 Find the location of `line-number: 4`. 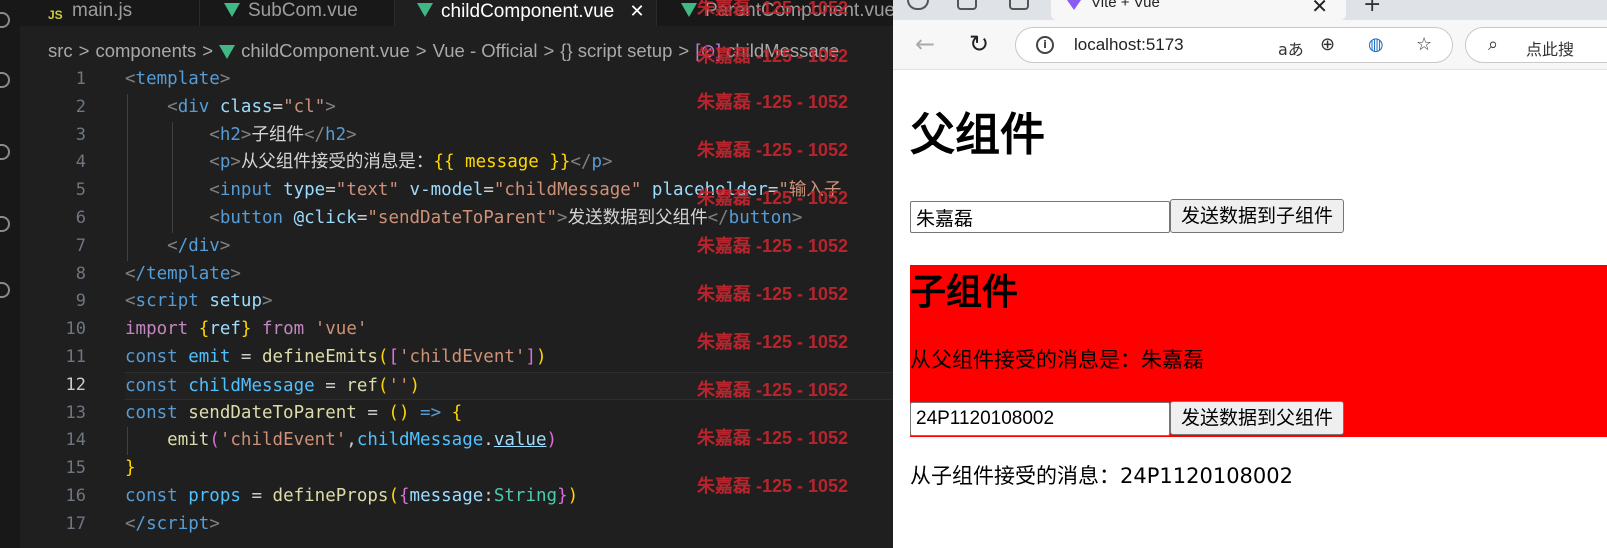

line-number: 4 is located at coordinates (80, 162).